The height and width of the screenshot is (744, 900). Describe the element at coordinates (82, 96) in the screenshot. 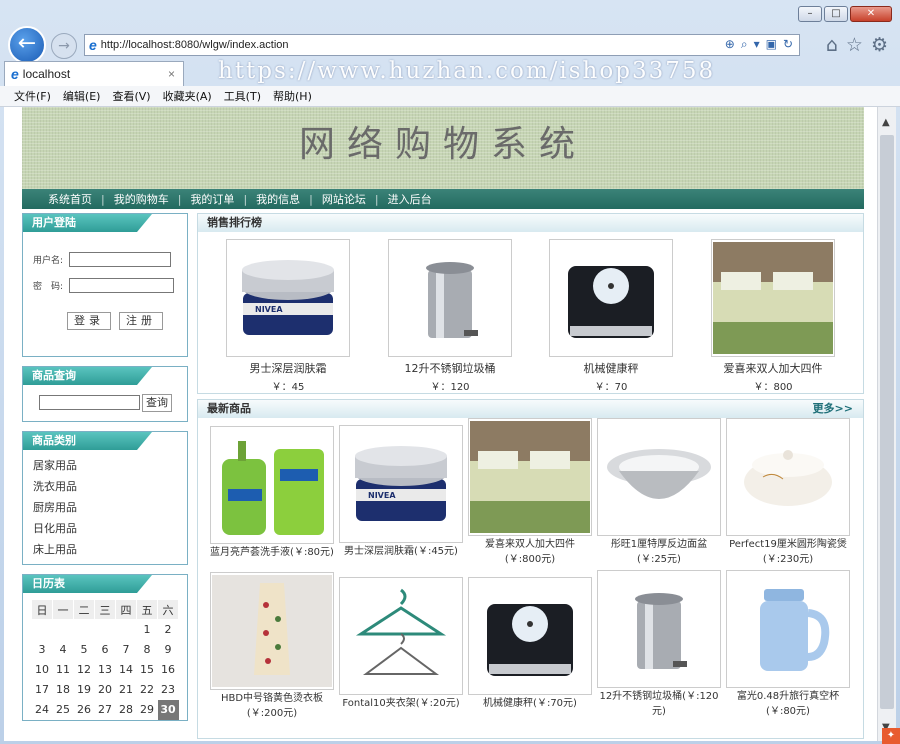

I see `menu-edit: 编辑(E)` at that location.